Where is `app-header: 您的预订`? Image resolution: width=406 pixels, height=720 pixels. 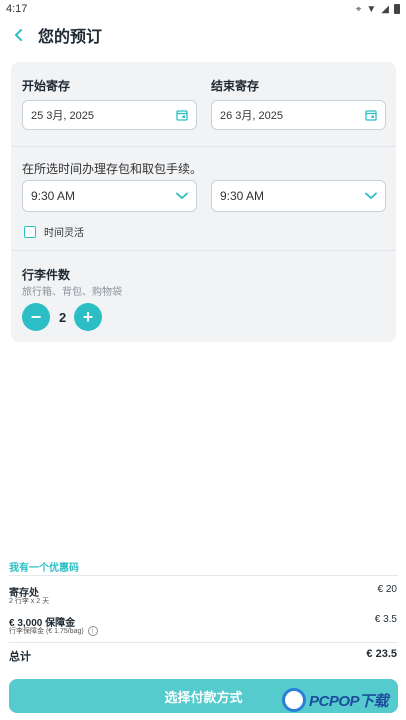 app-header: 您的预订 is located at coordinates (203, 35).